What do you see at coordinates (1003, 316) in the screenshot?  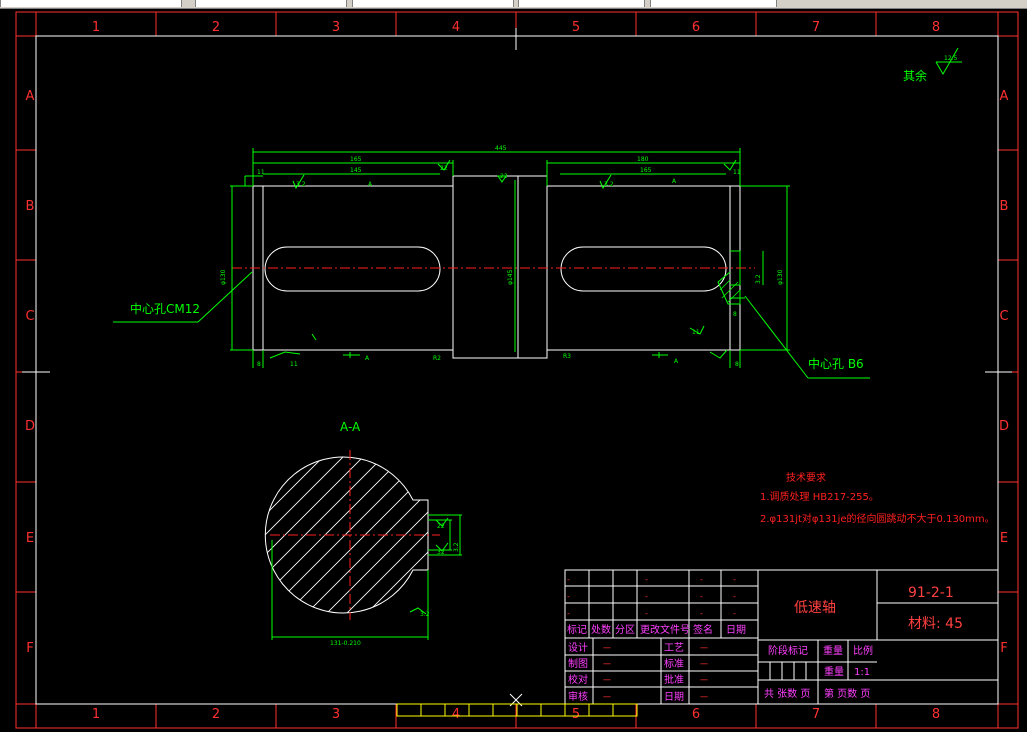 I see `svg-text: C` at bounding box center [1003, 316].